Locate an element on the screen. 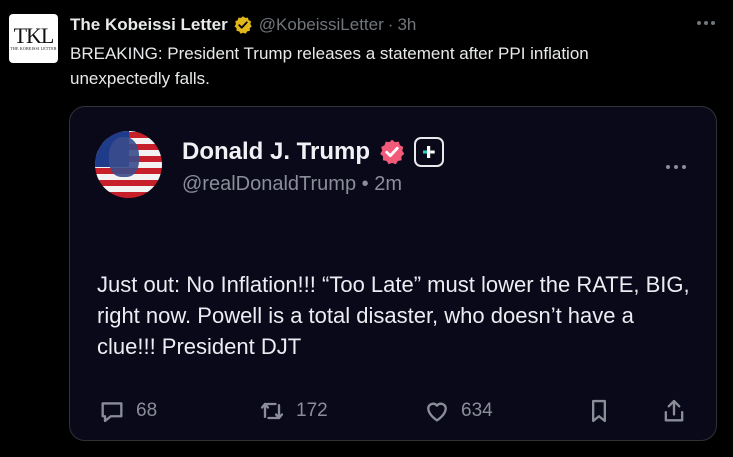 This screenshot has width=733, height=457. quoted-header: Donald J. Trump is located at coordinates (313, 152).